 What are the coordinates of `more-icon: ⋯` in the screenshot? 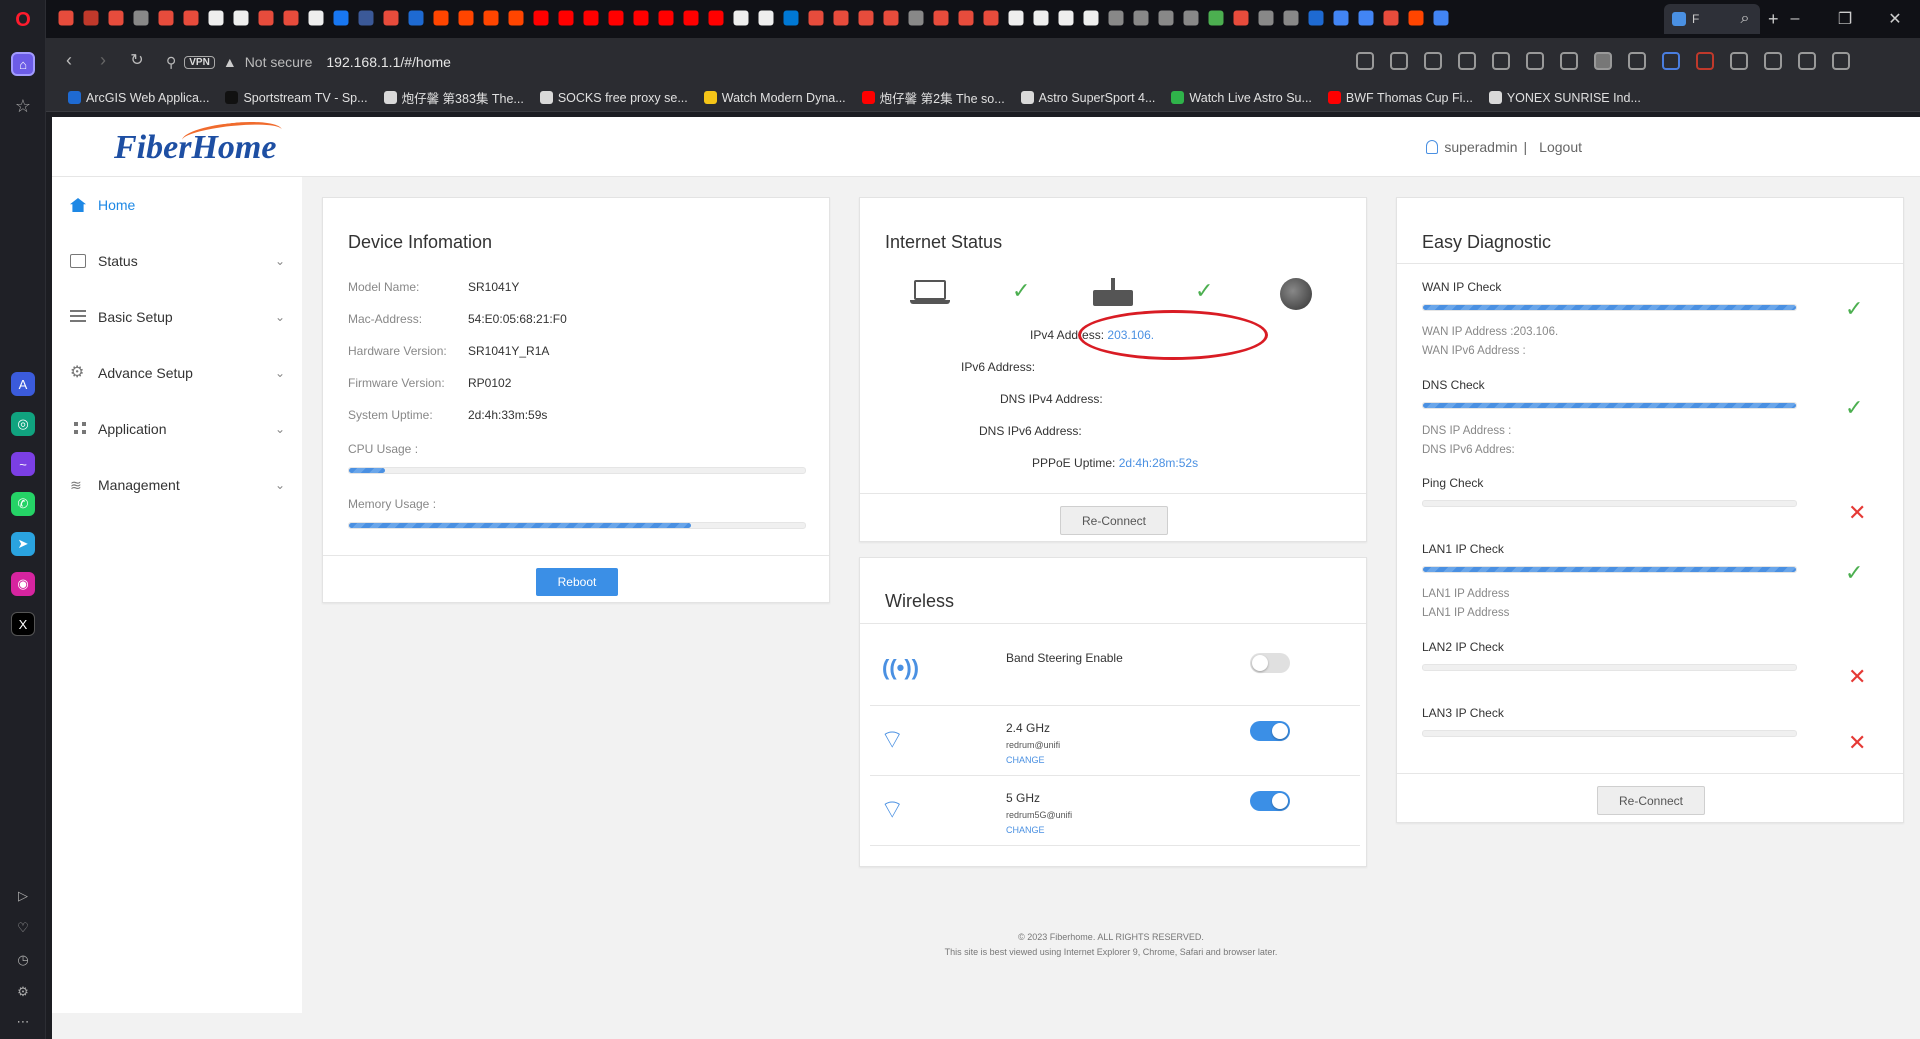 It's located at (23, 1022).